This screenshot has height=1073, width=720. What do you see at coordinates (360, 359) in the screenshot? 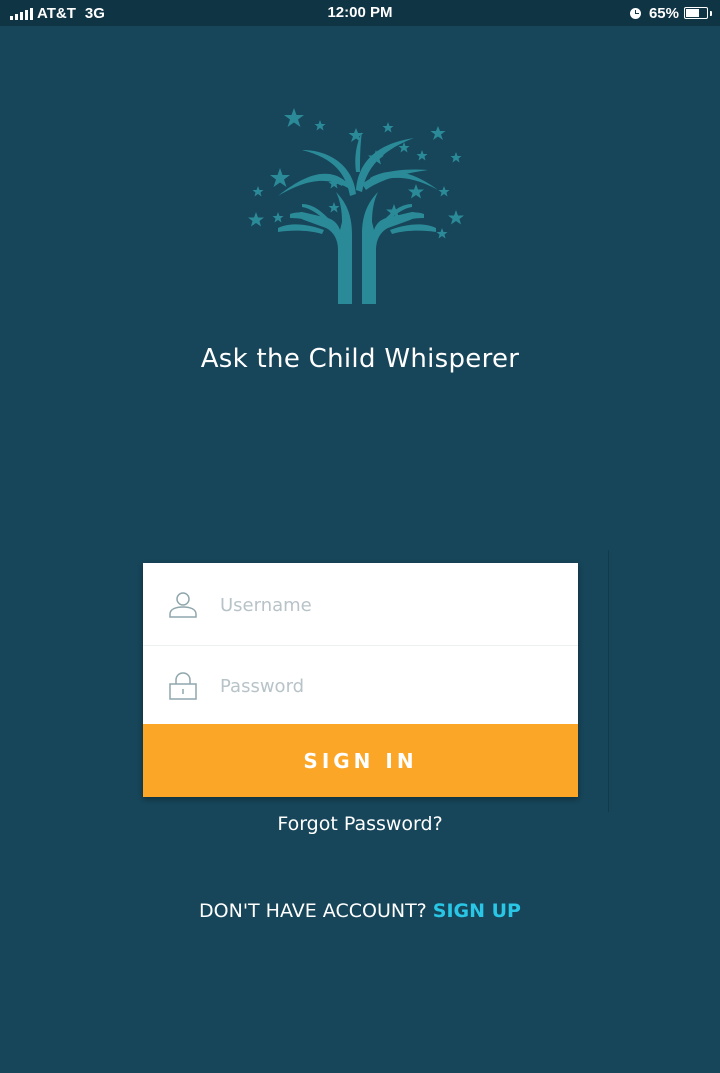
I see `app-title: Ask the Child Whisperer` at bounding box center [360, 359].